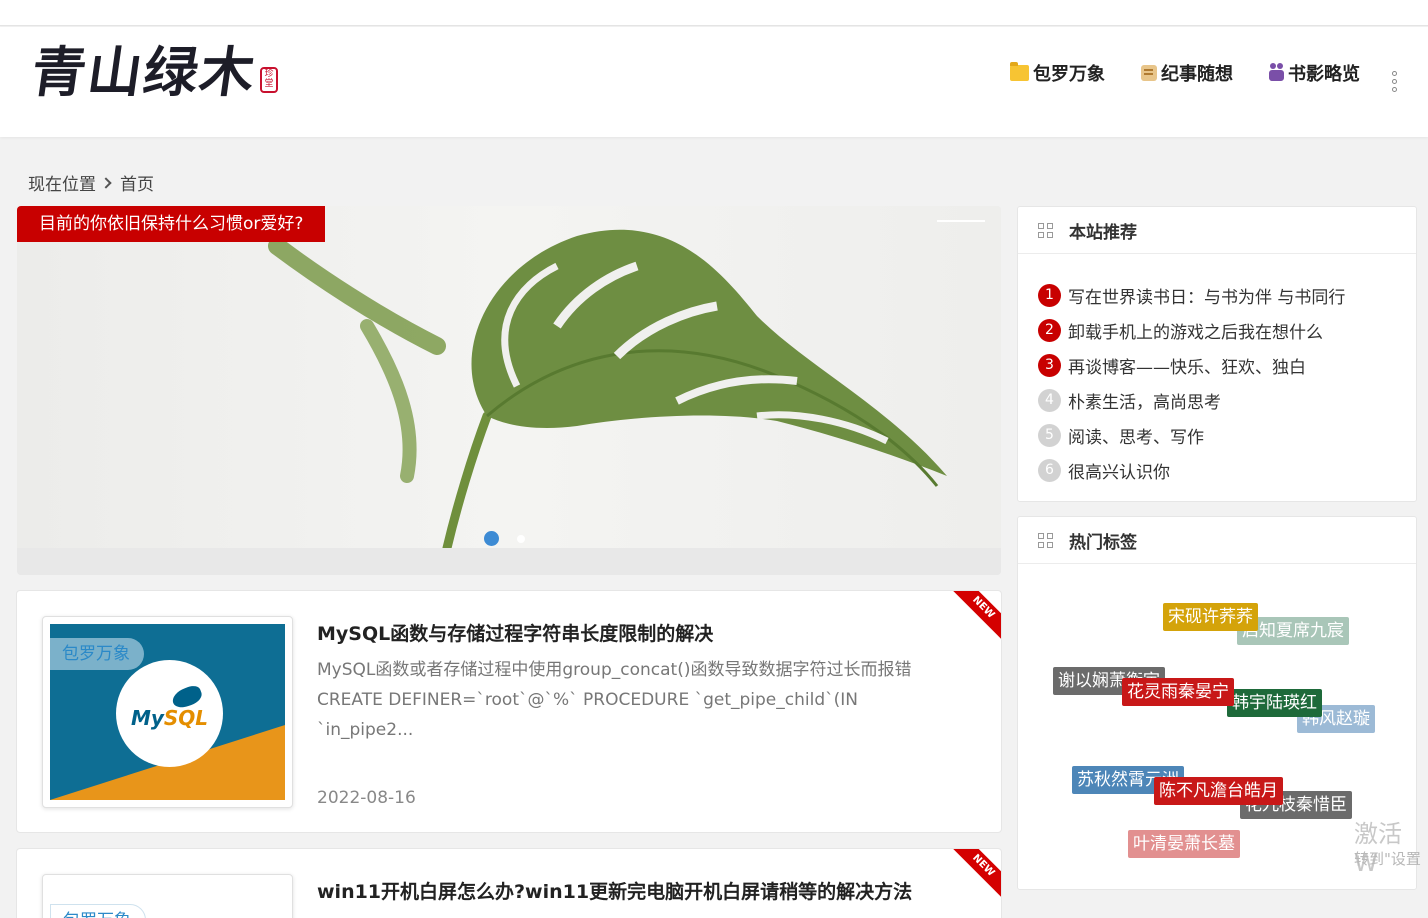  What do you see at coordinates (1049, 330) in the screenshot?
I see `rank-badge: 2` at bounding box center [1049, 330].